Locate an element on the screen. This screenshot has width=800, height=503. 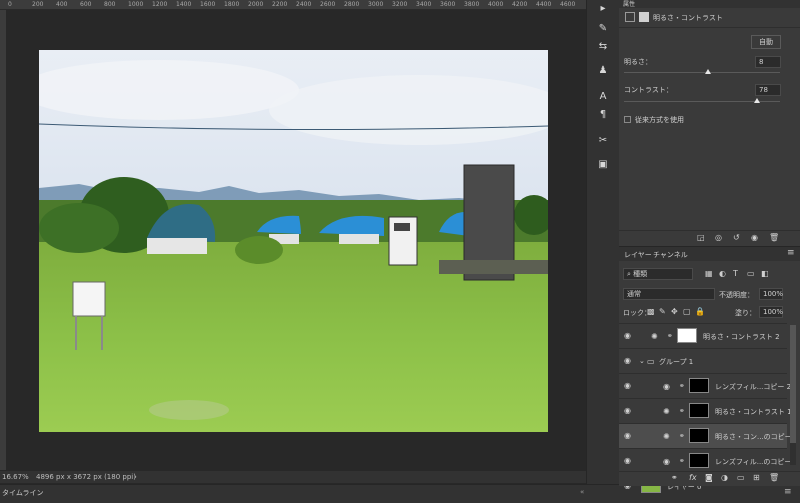
history-icon: ▸ is located at coordinates (603, 9).